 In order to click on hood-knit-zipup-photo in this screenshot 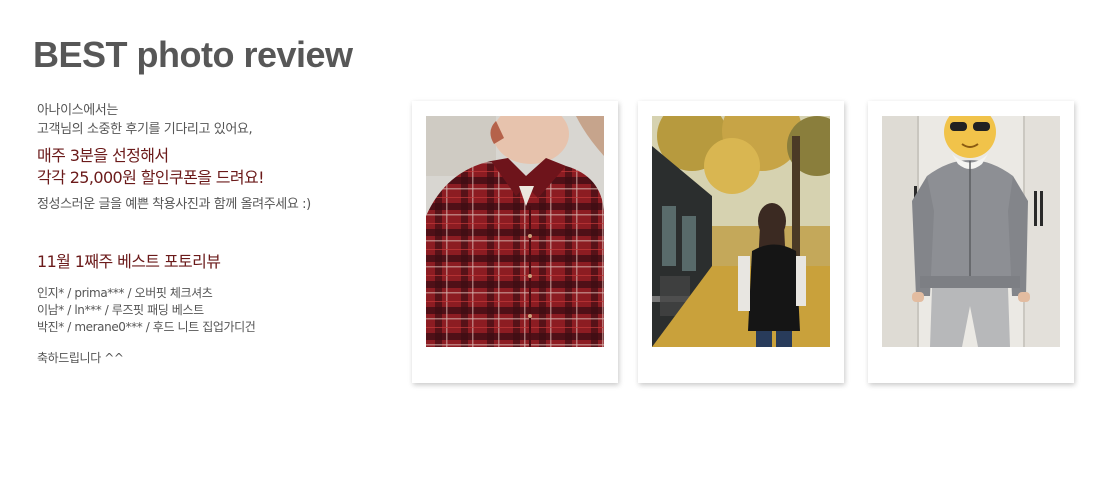, I will do `click(971, 231)`.